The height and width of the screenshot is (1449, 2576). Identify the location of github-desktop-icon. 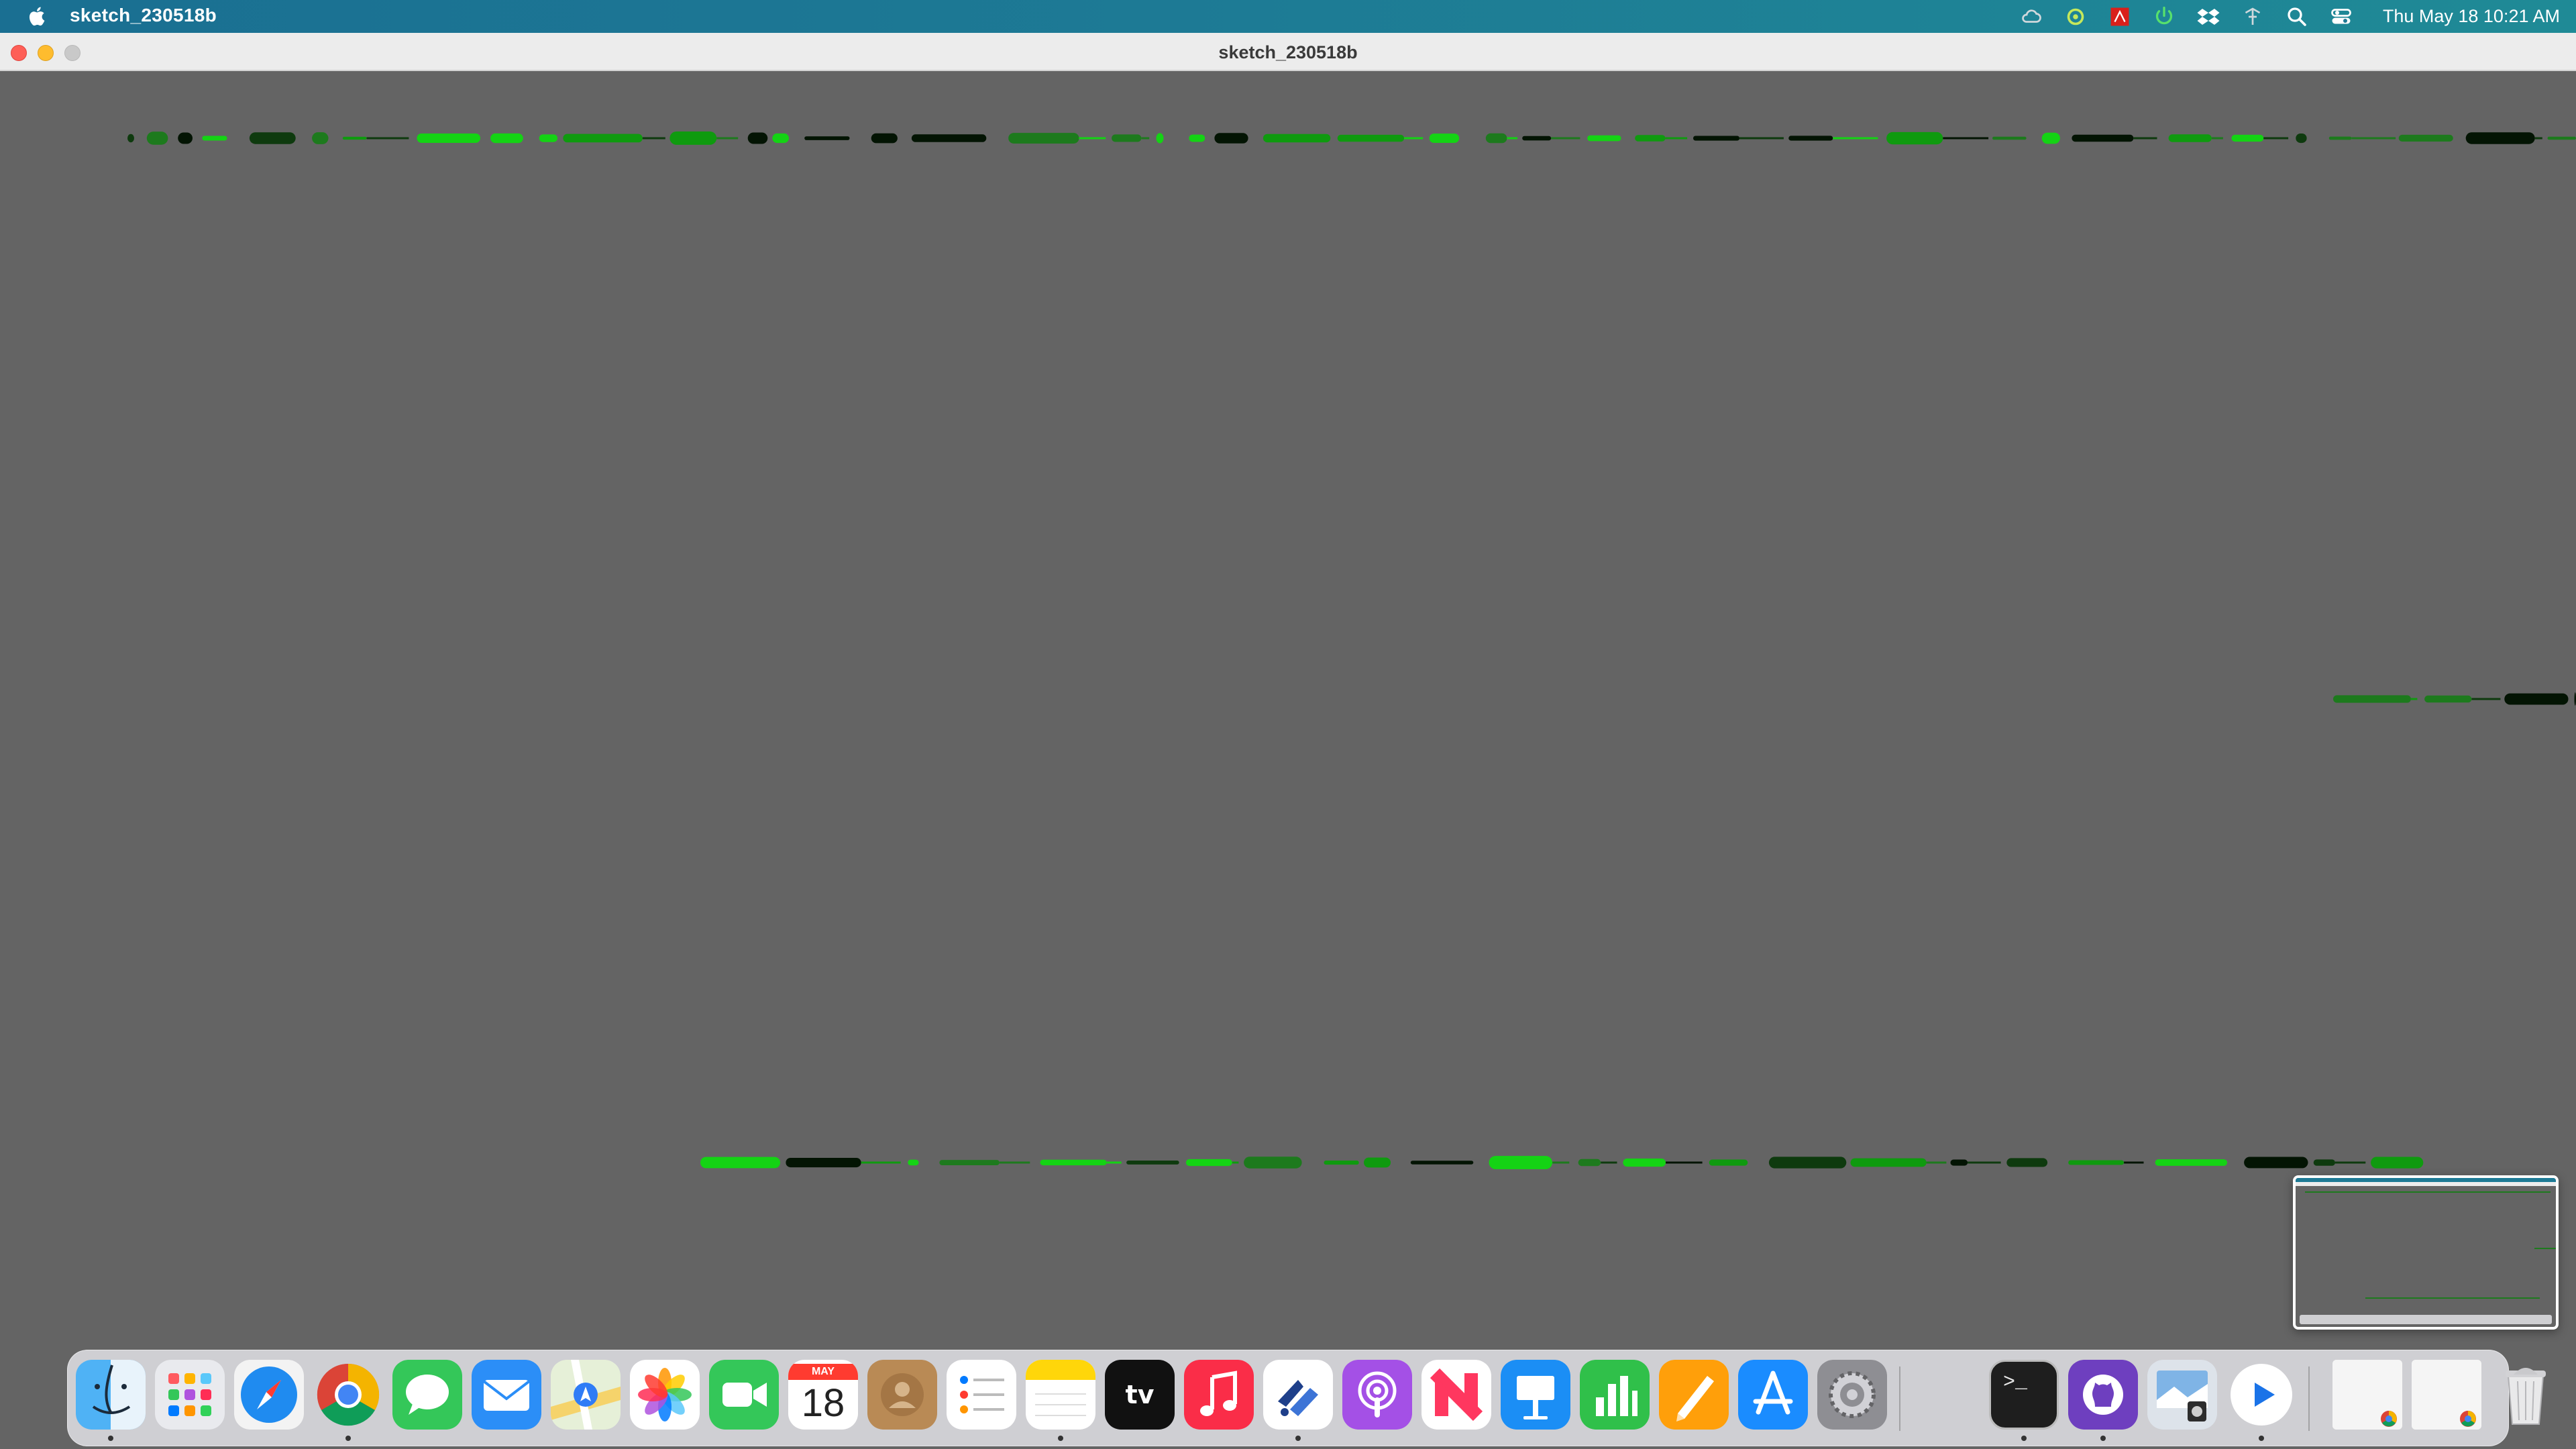
(2103, 1395).